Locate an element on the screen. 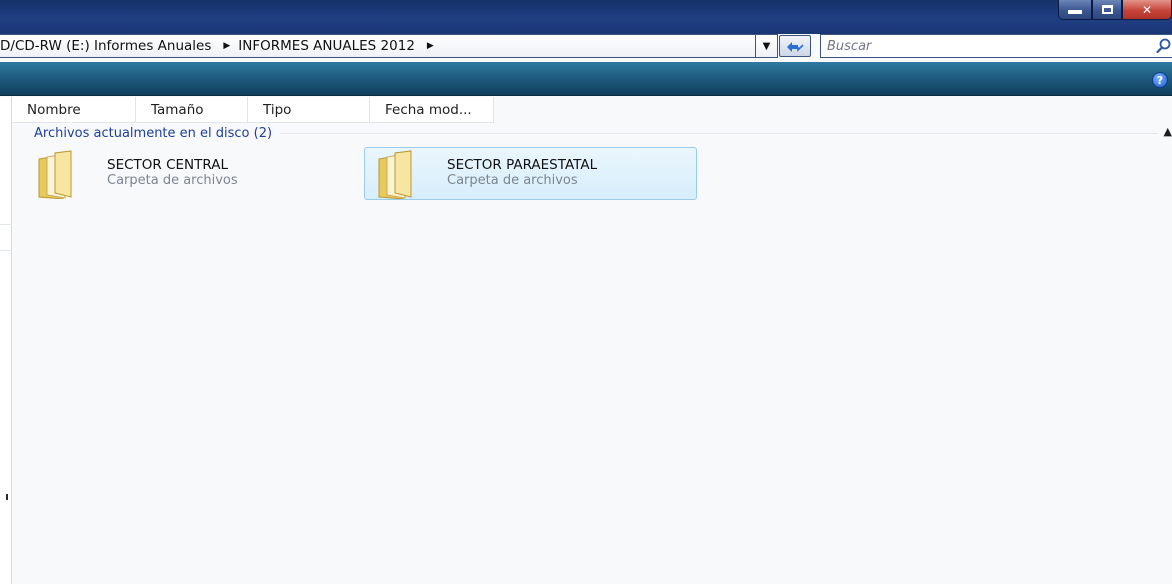 This screenshot has height=584, width=1172. close-icon: ✕ is located at coordinates (1147, 9).